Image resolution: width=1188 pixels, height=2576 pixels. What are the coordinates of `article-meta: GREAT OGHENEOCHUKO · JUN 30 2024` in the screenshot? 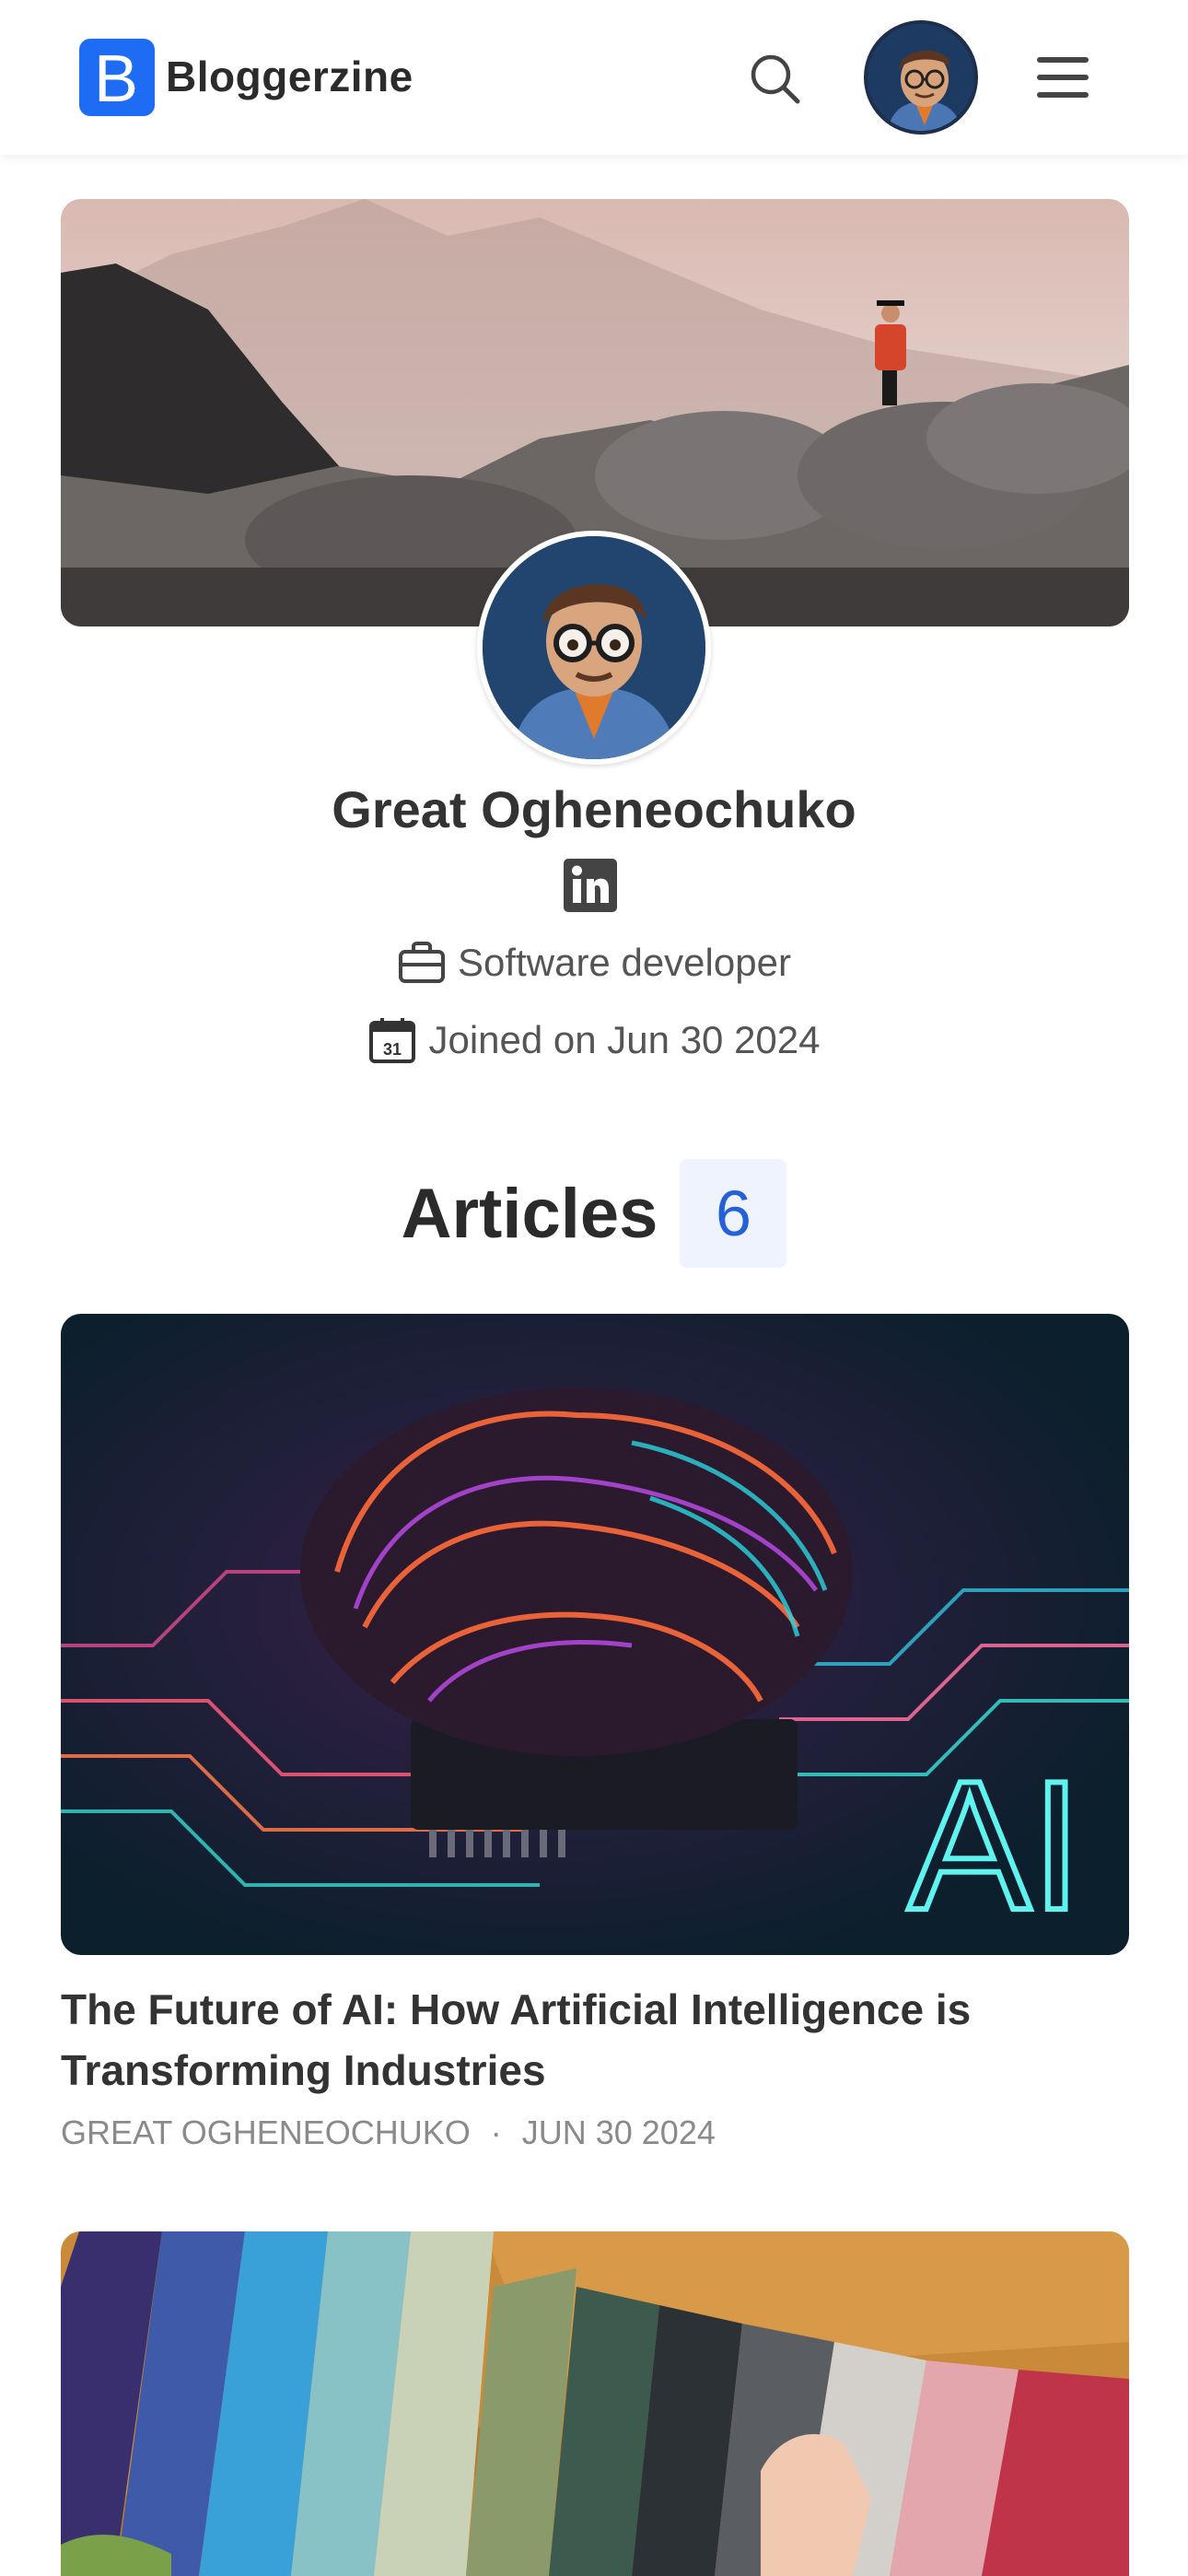 It's located at (595, 2132).